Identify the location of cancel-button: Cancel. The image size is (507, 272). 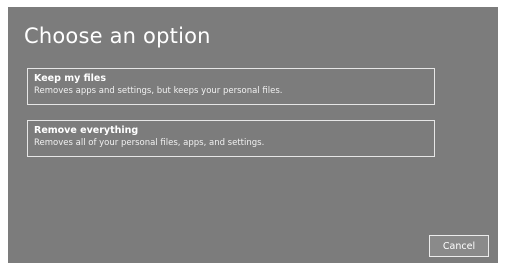
(459, 246).